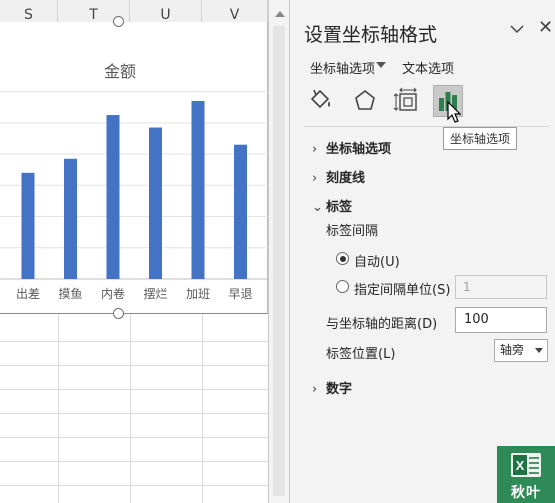 The image size is (555, 503). Describe the element at coordinates (454, 112) in the screenshot. I see `mouse-cursor-icon` at that location.